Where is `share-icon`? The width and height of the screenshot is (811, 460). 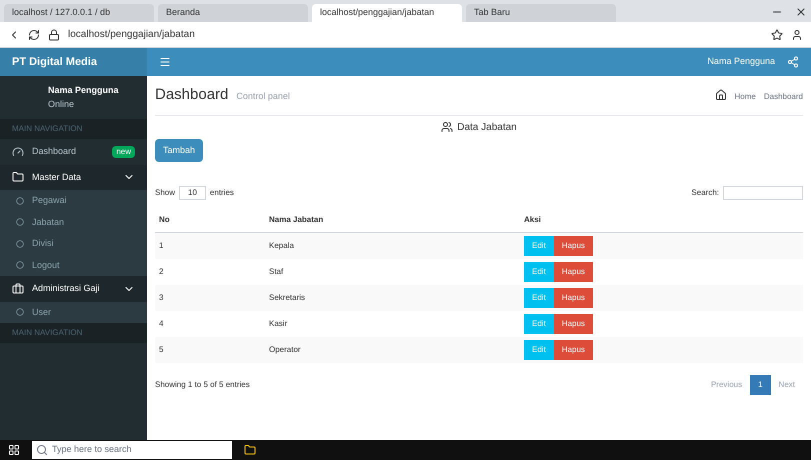
share-icon is located at coordinates (793, 62).